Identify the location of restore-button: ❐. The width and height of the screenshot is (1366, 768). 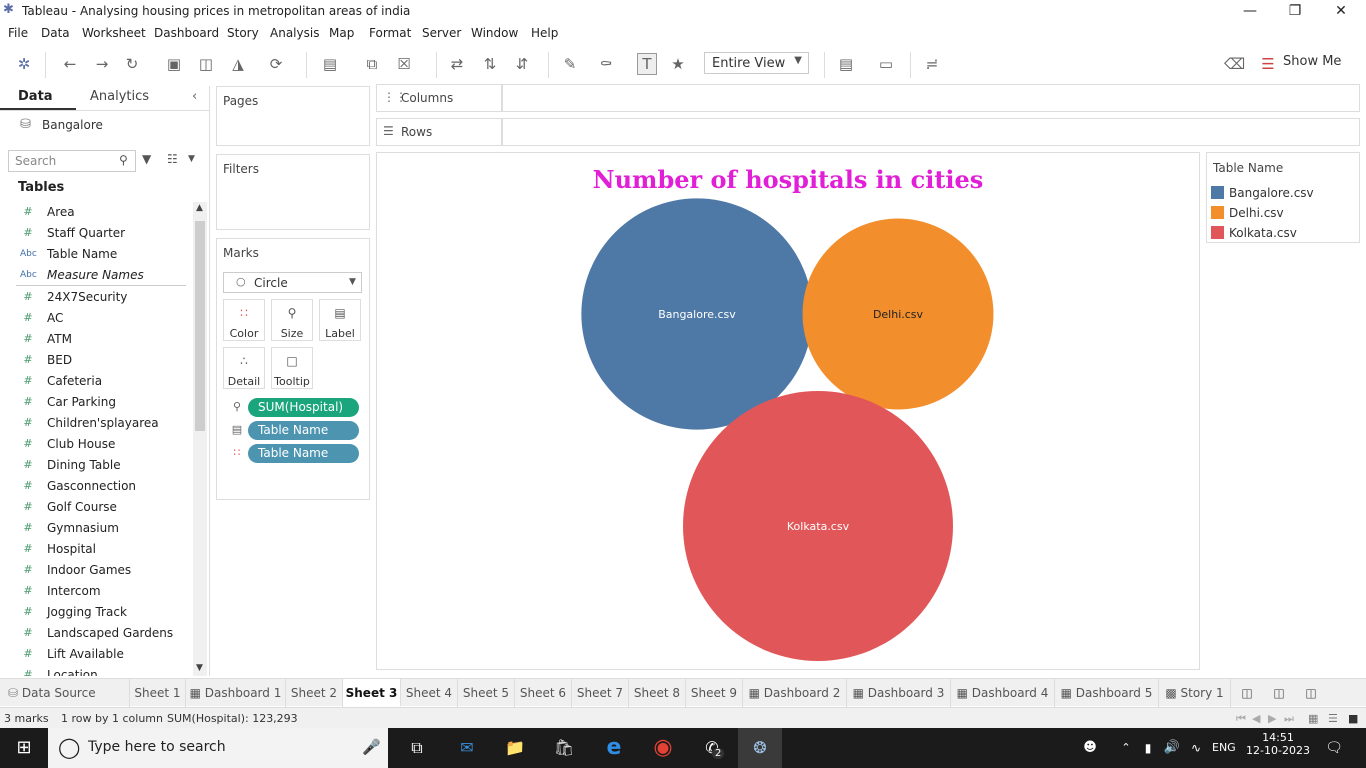
(1295, 11).